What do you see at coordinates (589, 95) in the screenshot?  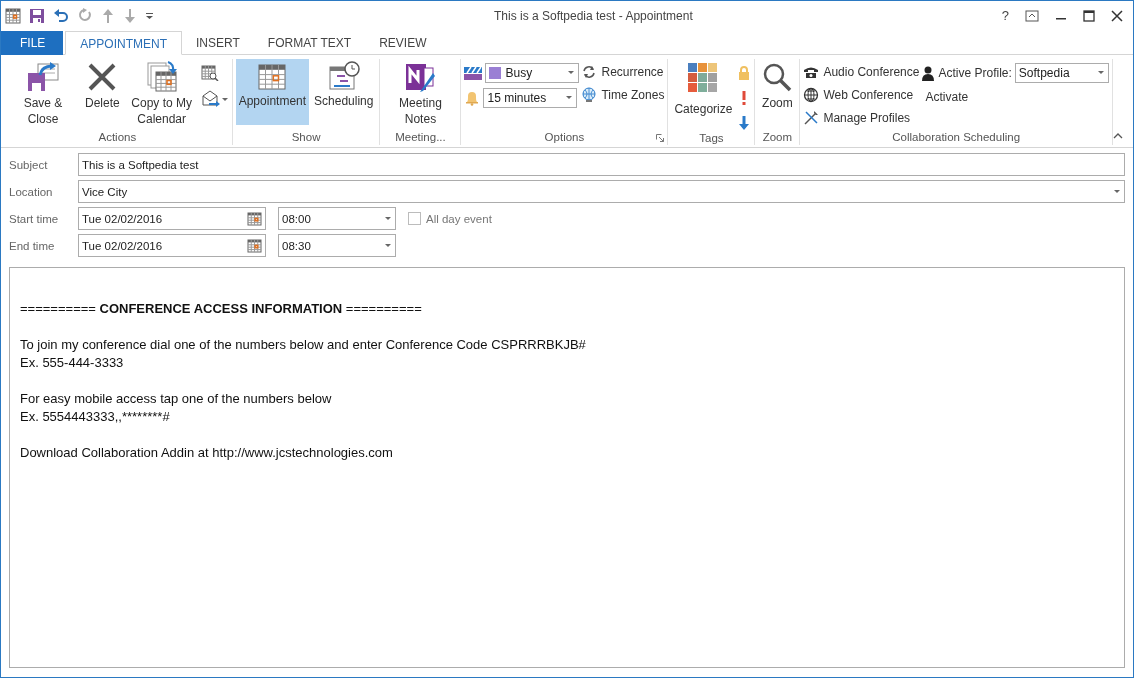 I see `globe-clock-icon` at bounding box center [589, 95].